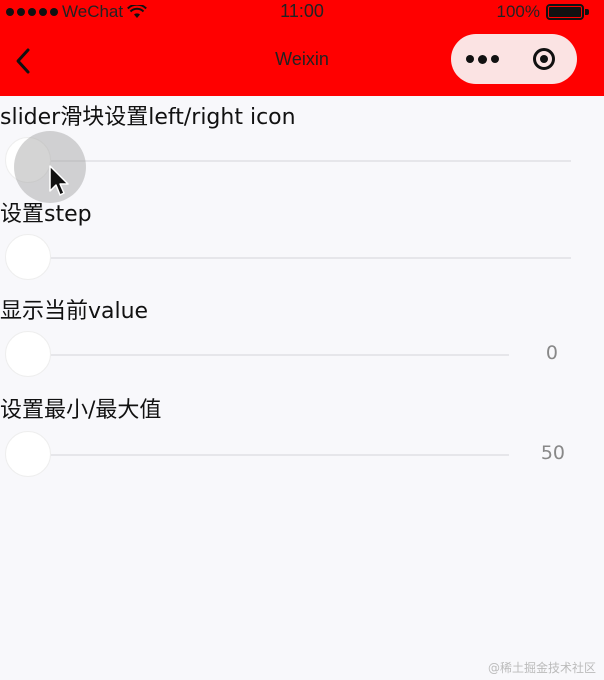 This screenshot has width=604, height=680. I want to click on status-bar: WeChat 11:00 100%, so click(302, 13).